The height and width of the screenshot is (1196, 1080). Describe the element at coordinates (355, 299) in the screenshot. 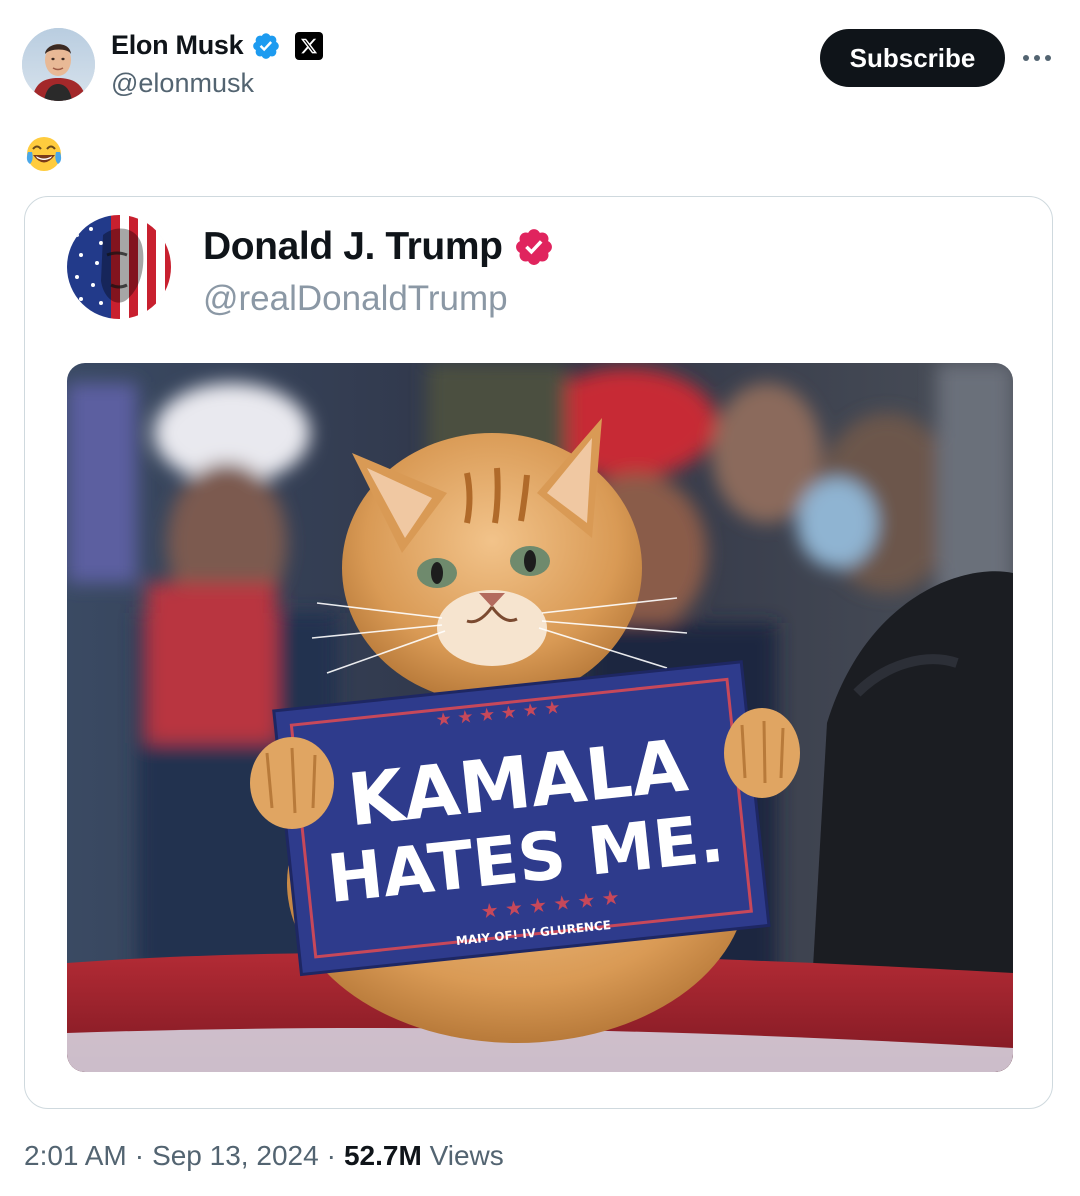

I see `quoted-handle: @realDonaldTrump` at that location.